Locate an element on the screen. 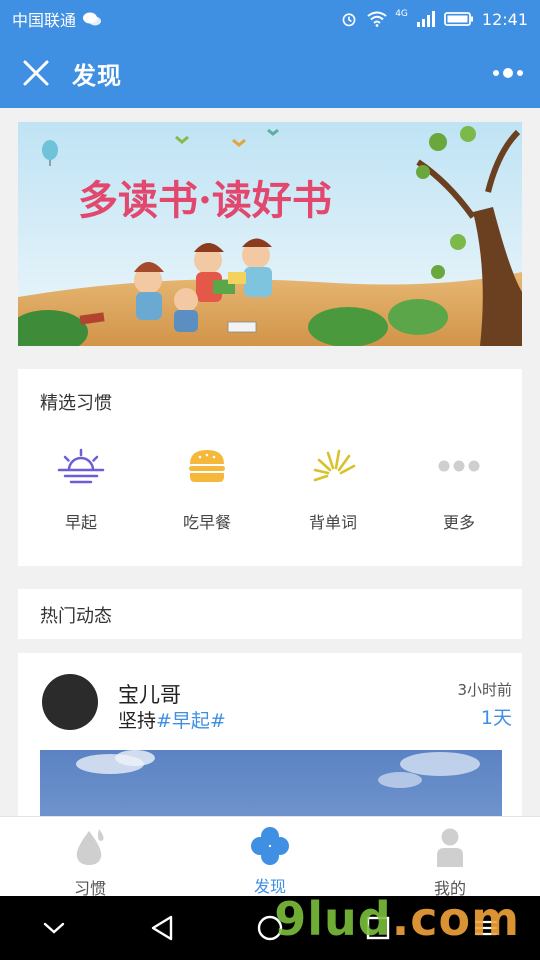  close-button is located at coordinates (36, 73).